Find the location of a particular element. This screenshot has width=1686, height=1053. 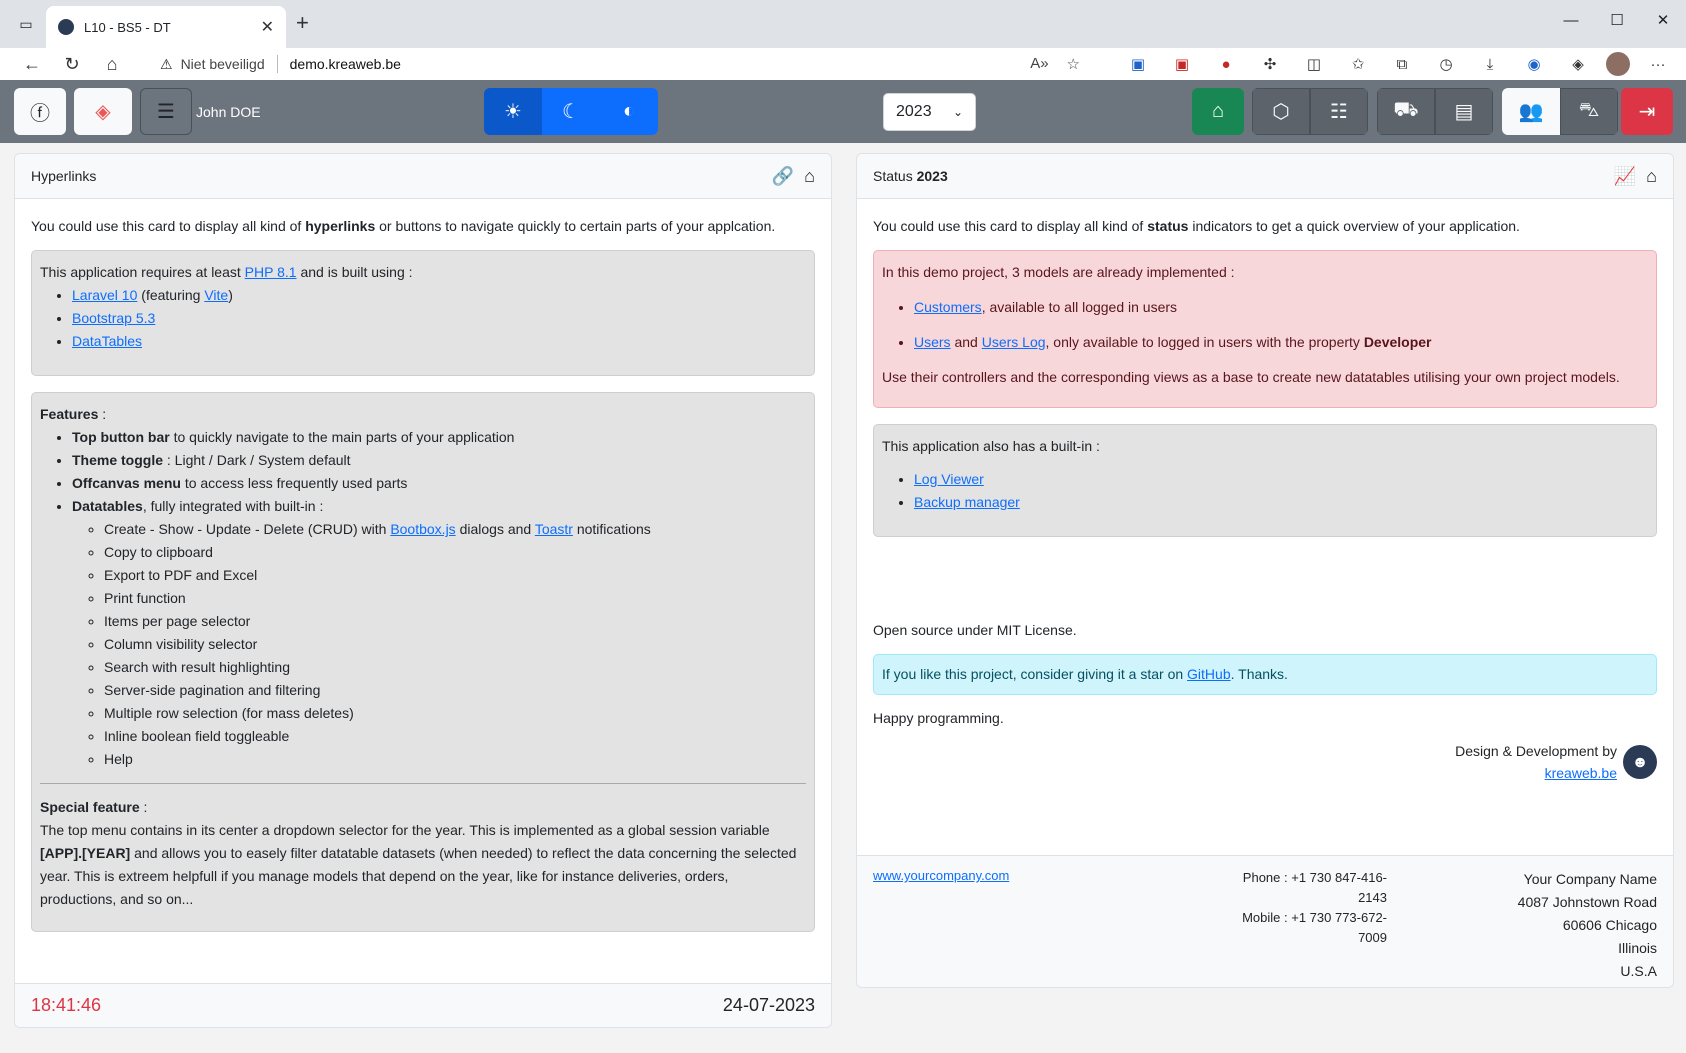

truck-icon: ⛟ is located at coordinates (1406, 110).